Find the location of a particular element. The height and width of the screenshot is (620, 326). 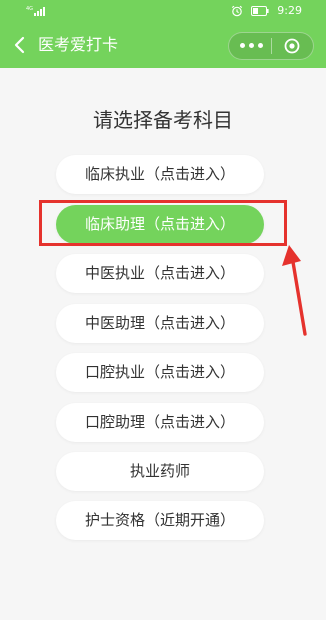

signal-icon: 4G is located at coordinates (35, 11).